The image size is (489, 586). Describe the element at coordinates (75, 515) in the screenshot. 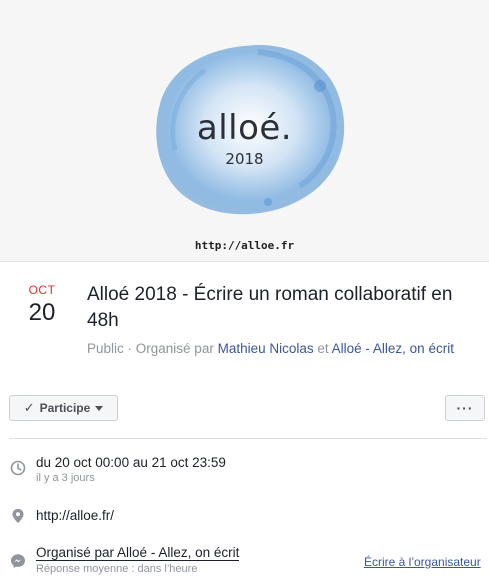

I see `event-location-link: http://alloe.fr/` at that location.